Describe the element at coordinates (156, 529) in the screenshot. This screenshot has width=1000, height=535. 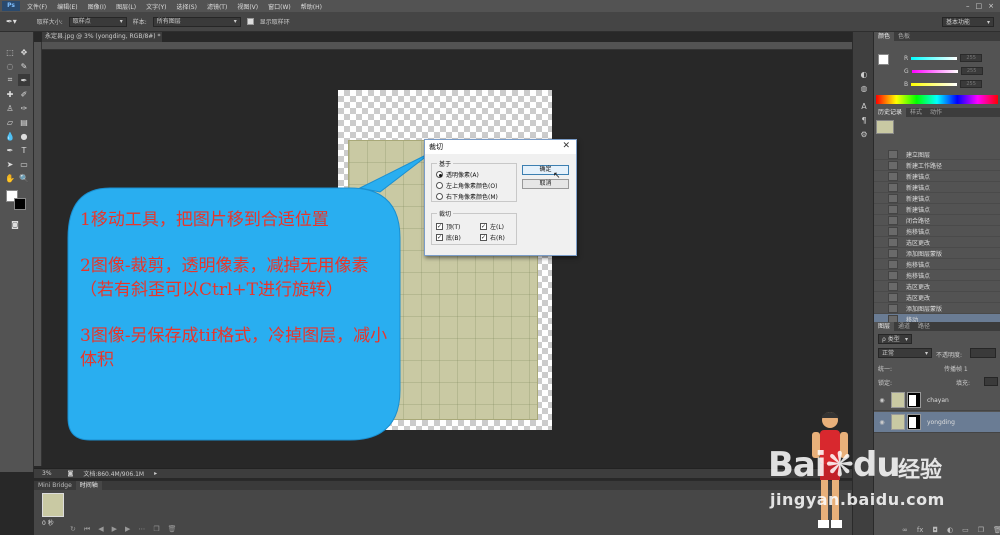
I see `duplicate-frame-icon: ❐` at that location.